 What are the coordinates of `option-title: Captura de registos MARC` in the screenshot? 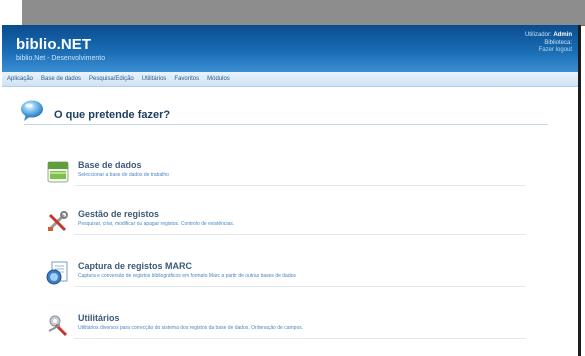 It's located at (135, 266).